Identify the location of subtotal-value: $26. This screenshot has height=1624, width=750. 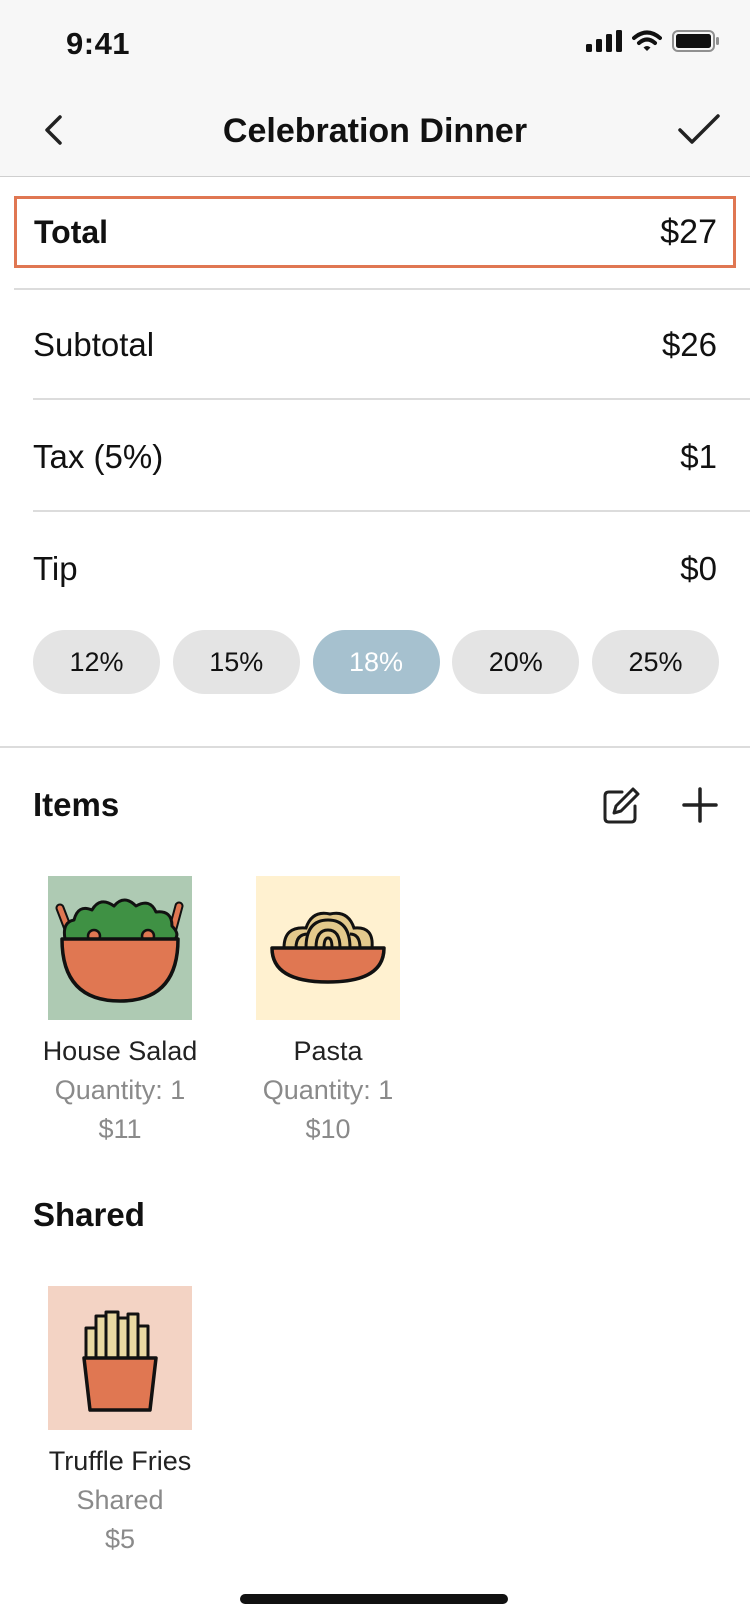
(689, 344).